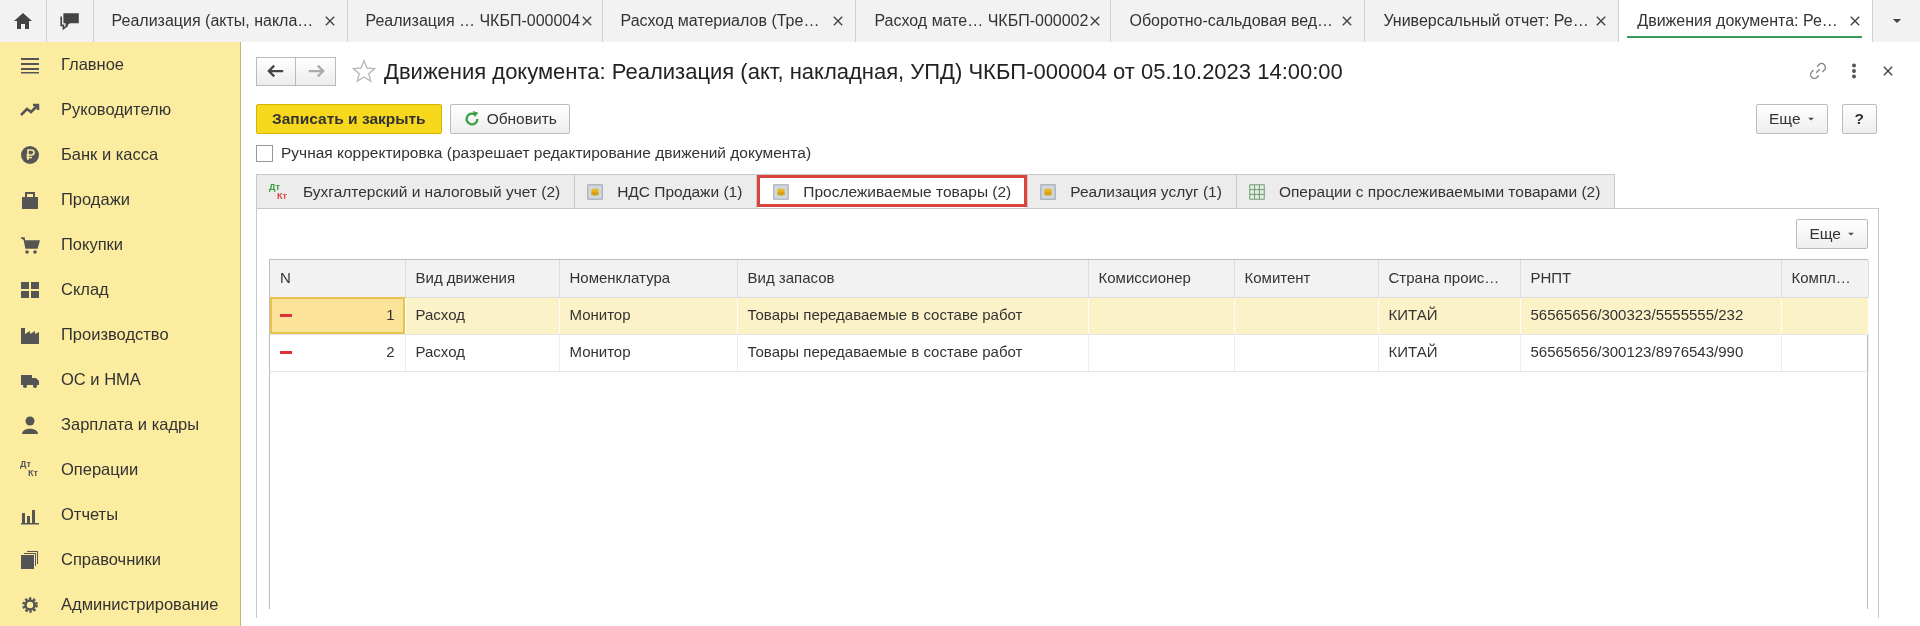 The height and width of the screenshot is (626, 1920). I want to click on column-header: Комитент, so click(1306, 278).